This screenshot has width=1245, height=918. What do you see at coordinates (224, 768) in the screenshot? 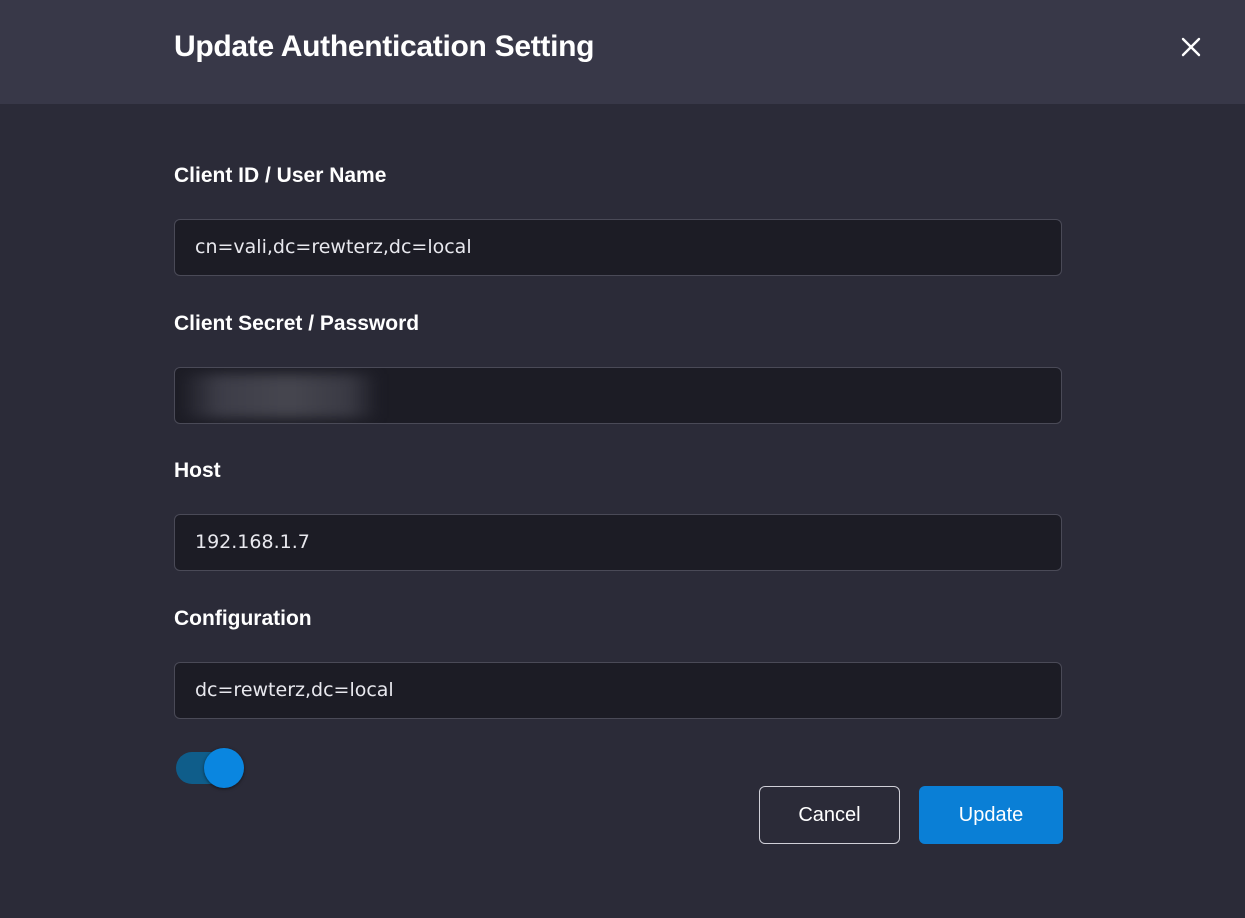
I see `toggle-knob` at bounding box center [224, 768].